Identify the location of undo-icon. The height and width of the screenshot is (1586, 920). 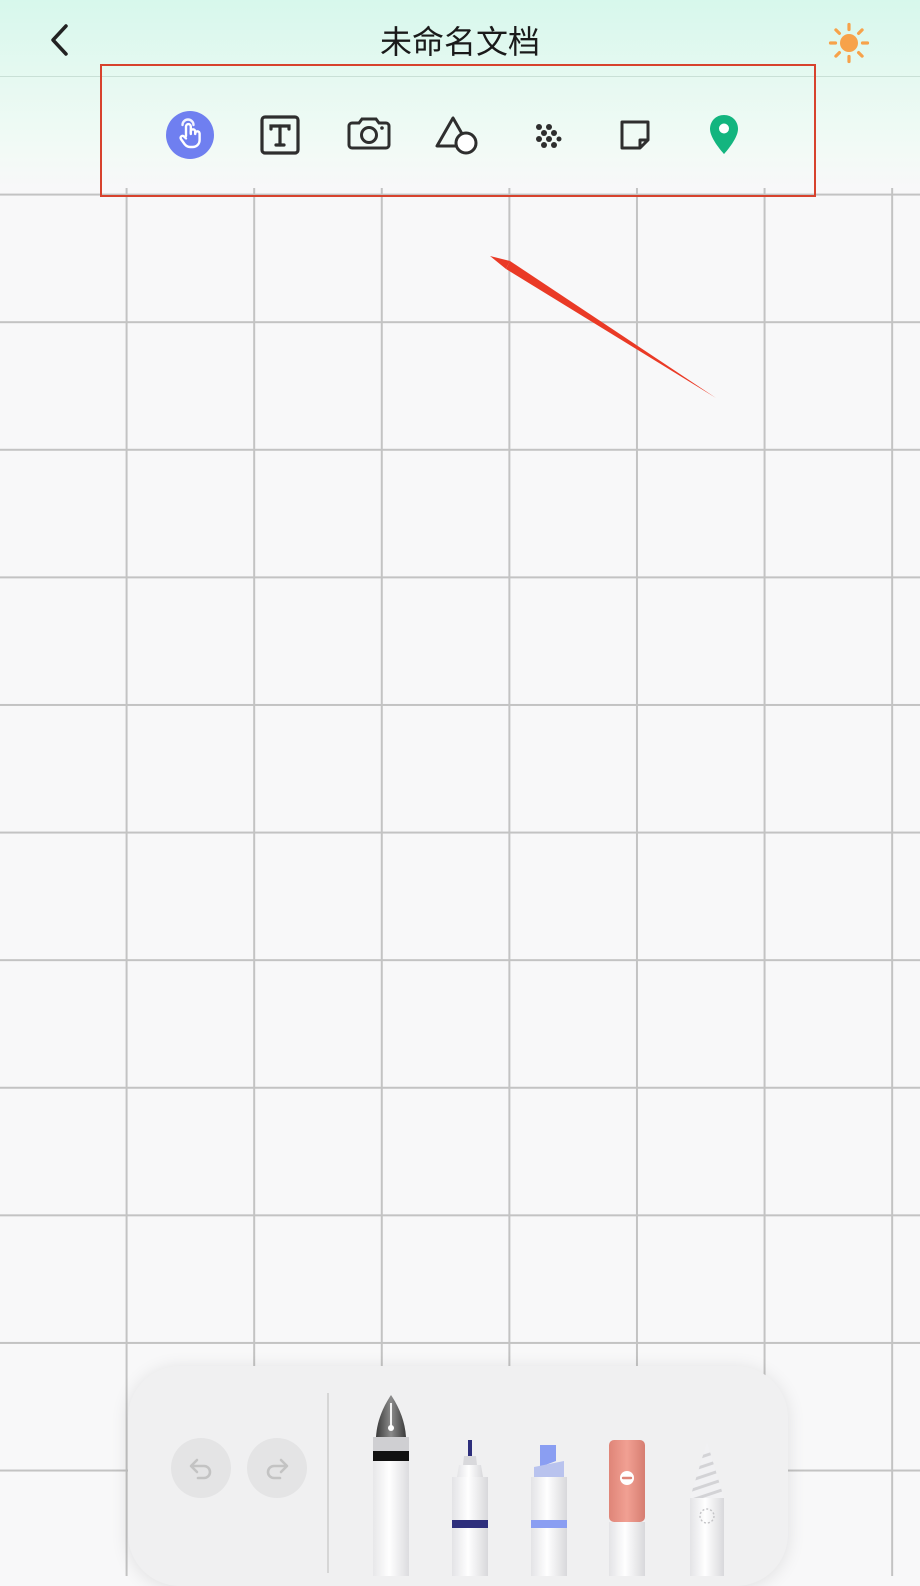
(200, 1469).